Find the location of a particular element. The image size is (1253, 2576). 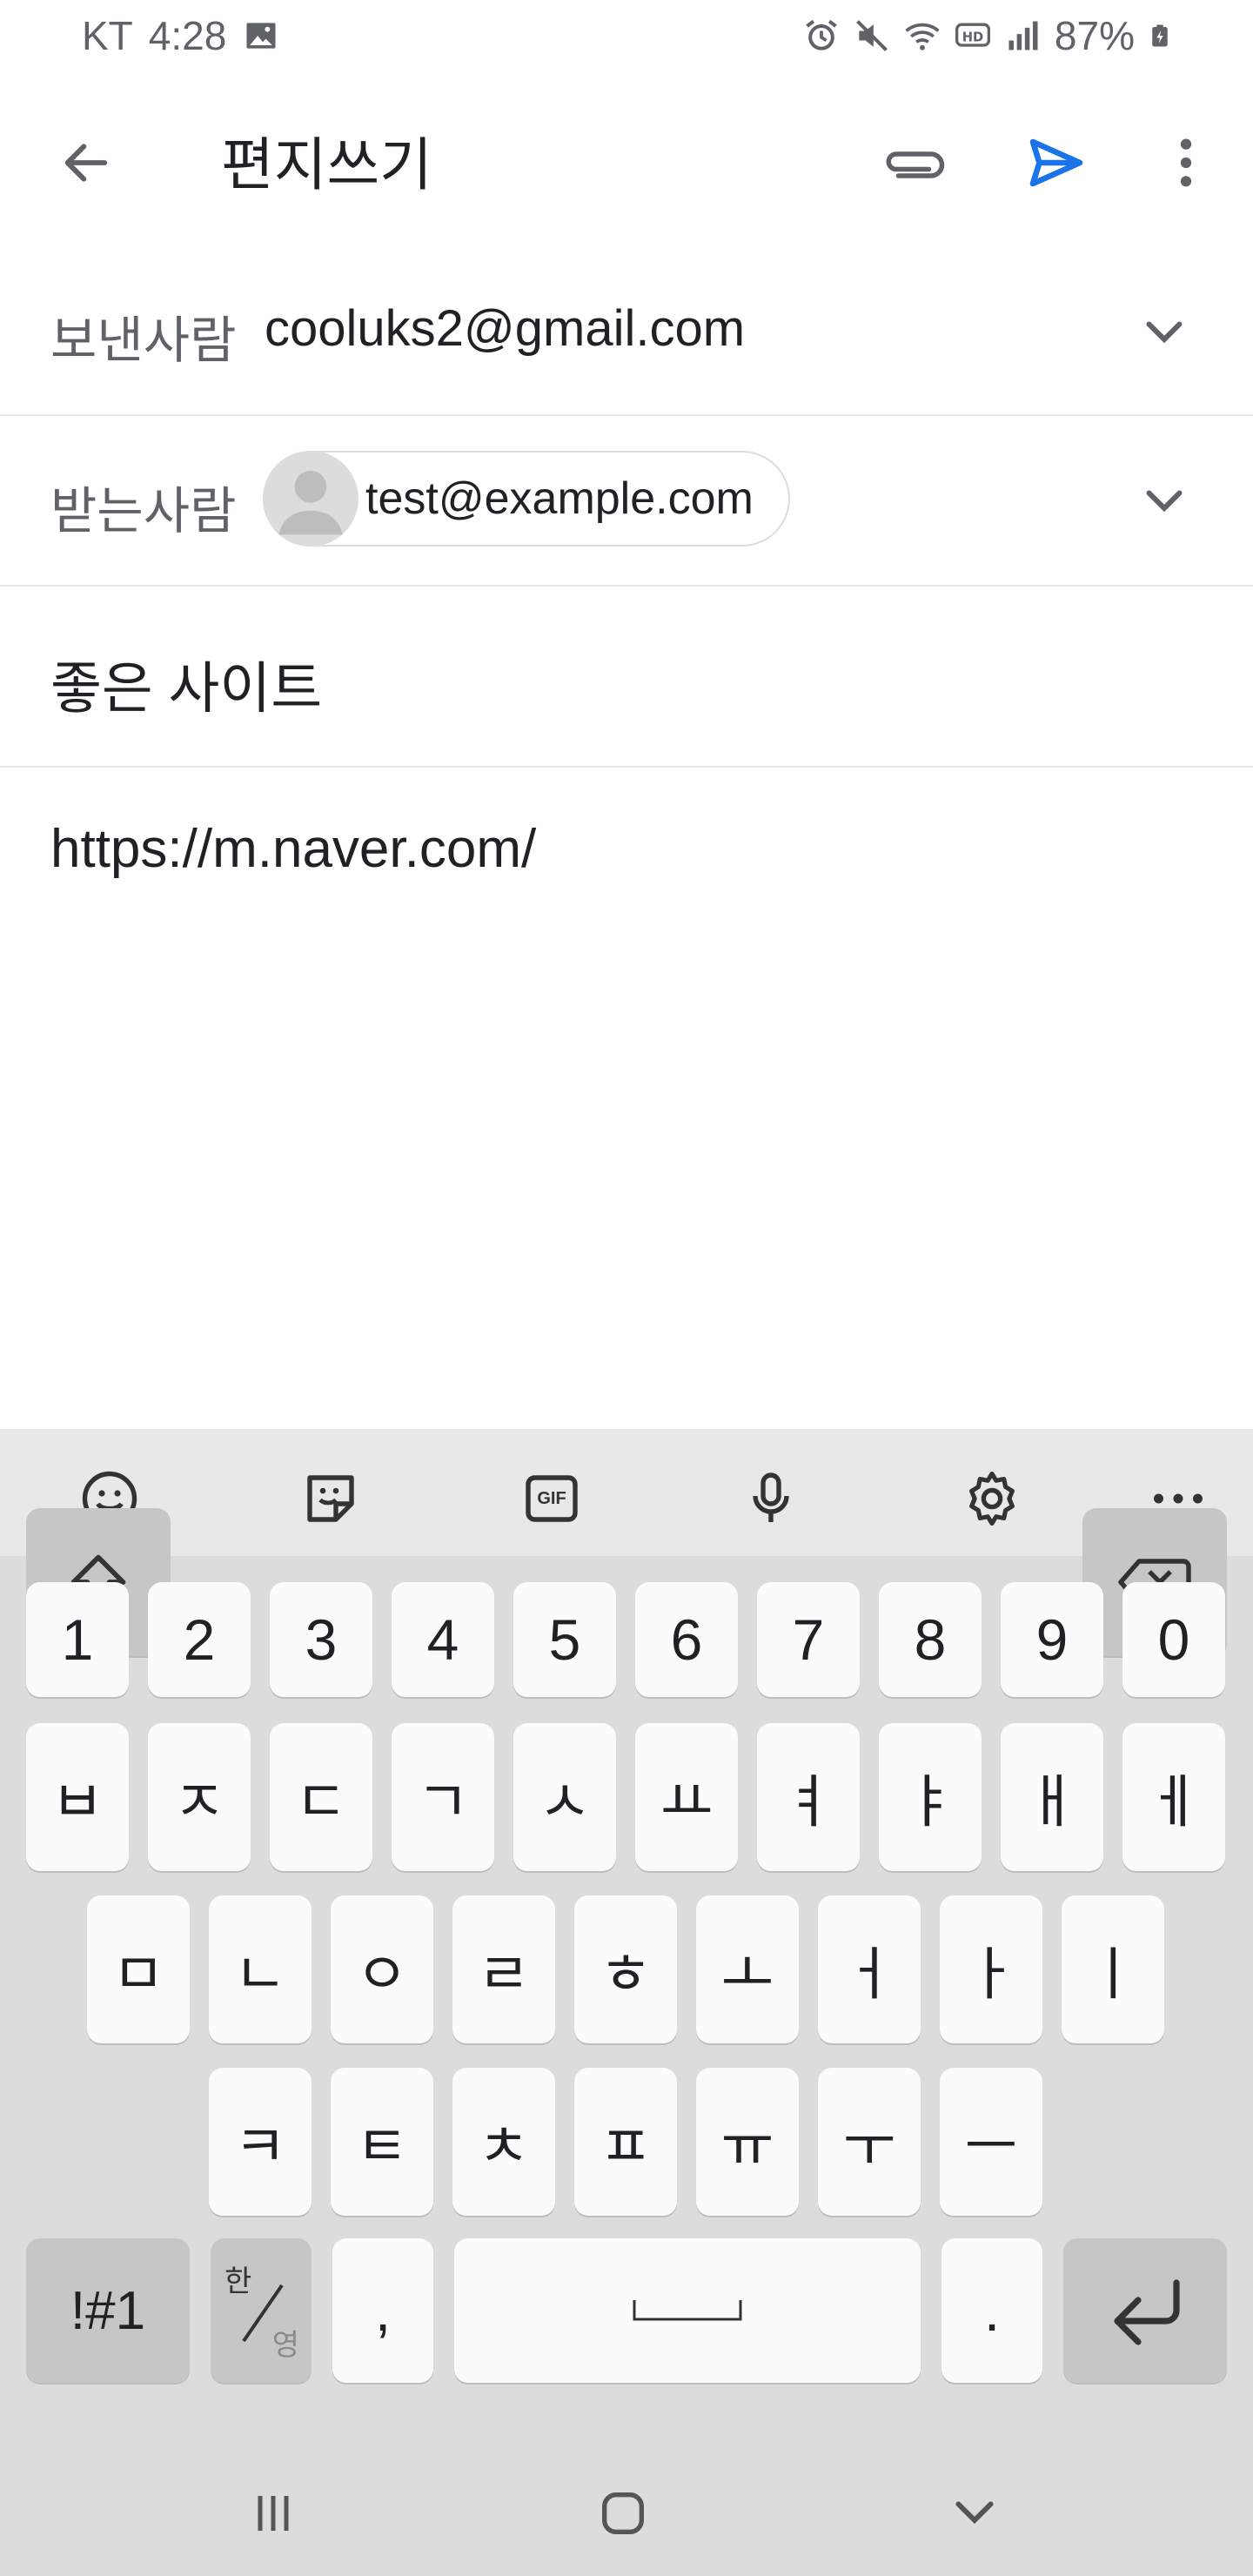

from-row: 보낸사람 cooluks2@gmail.com is located at coordinates (626, 330).